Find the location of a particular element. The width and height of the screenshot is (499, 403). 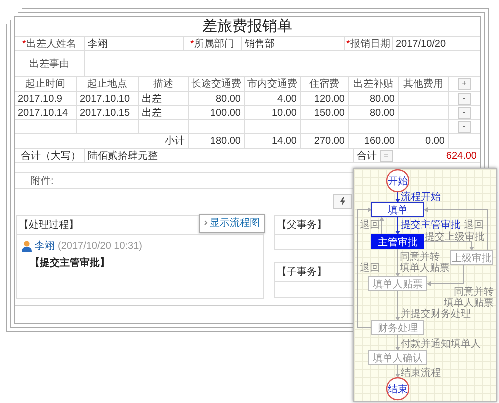

table-cell: 2017.10.10 is located at coordinates (105, 99).